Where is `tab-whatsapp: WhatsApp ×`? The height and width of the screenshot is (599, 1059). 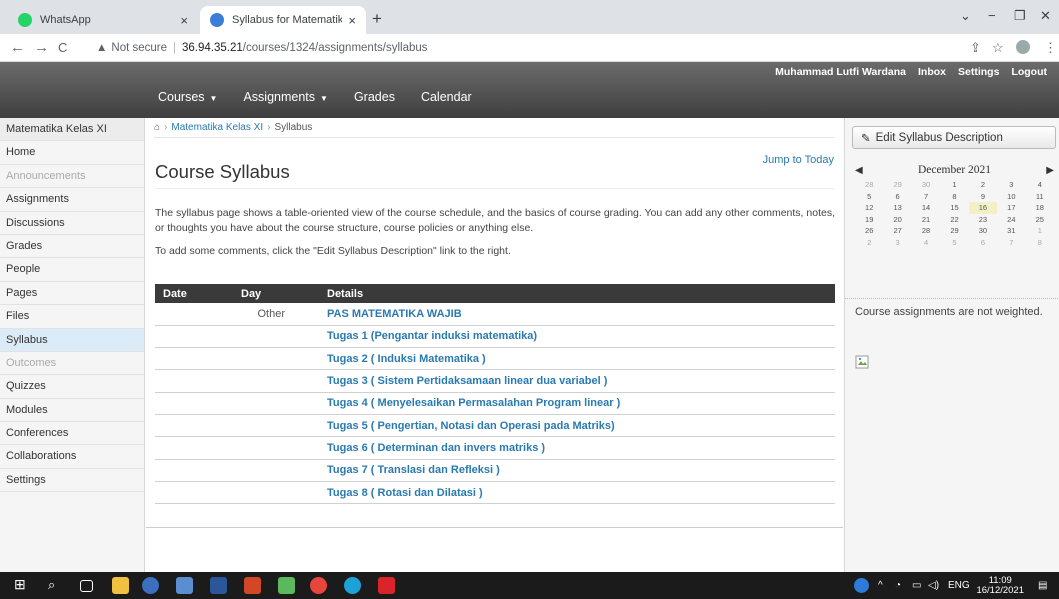
tab-whatsapp: WhatsApp × is located at coordinates (103, 20).